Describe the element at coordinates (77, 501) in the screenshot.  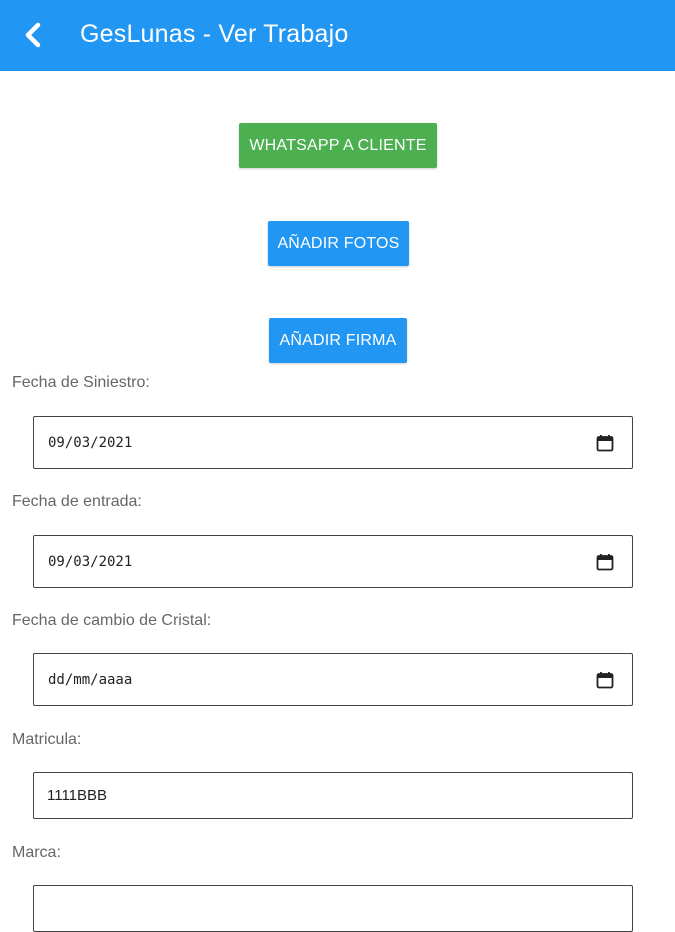
I see `fecha-entrada-label: Fecha de entrada:` at that location.